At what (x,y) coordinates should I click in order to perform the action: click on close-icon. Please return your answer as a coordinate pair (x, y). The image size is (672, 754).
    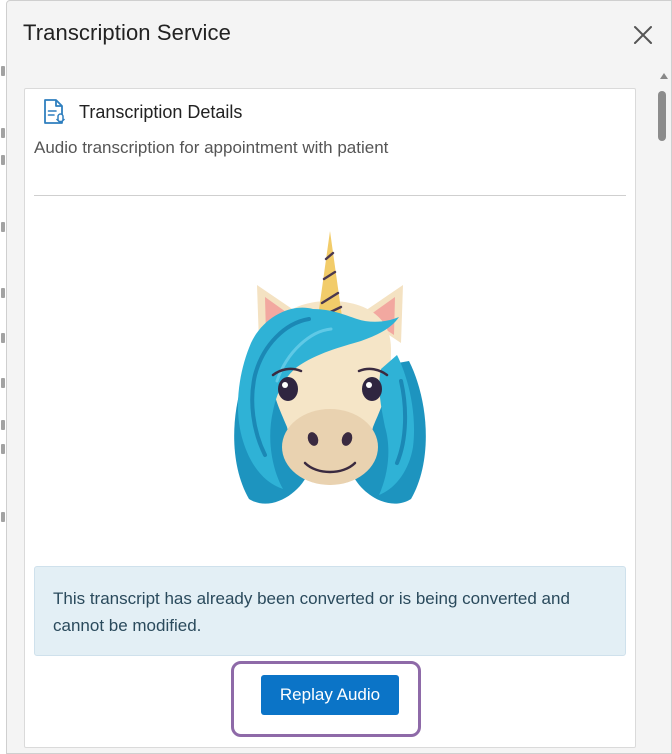
    Looking at the image, I should click on (643, 35).